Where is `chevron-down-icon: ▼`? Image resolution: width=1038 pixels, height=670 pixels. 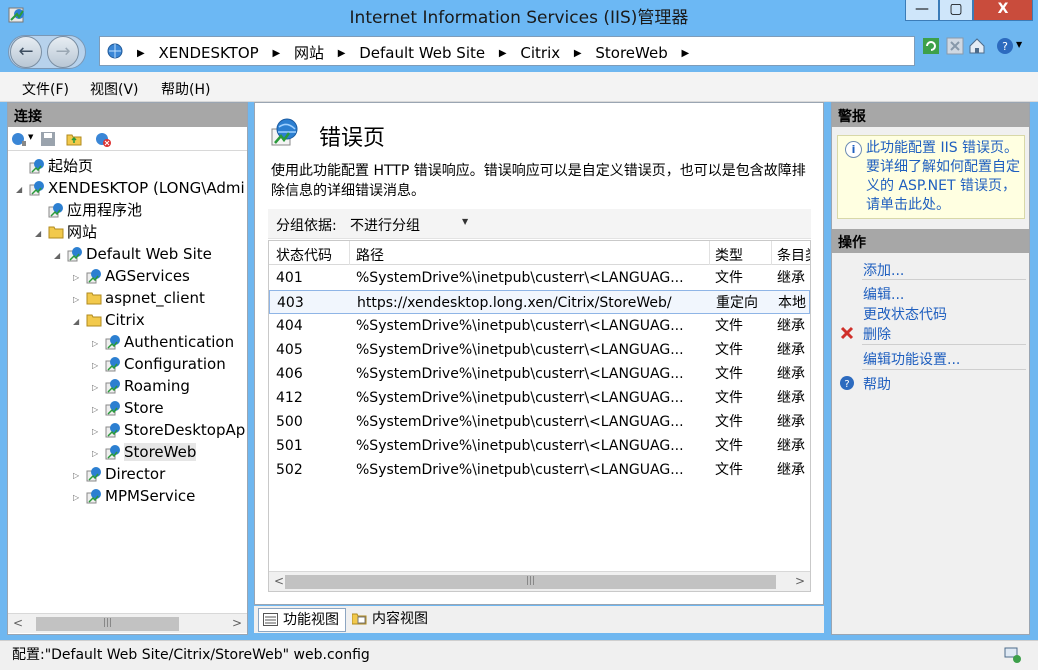
chevron-down-icon: ▼ is located at coordinates (465, 221).